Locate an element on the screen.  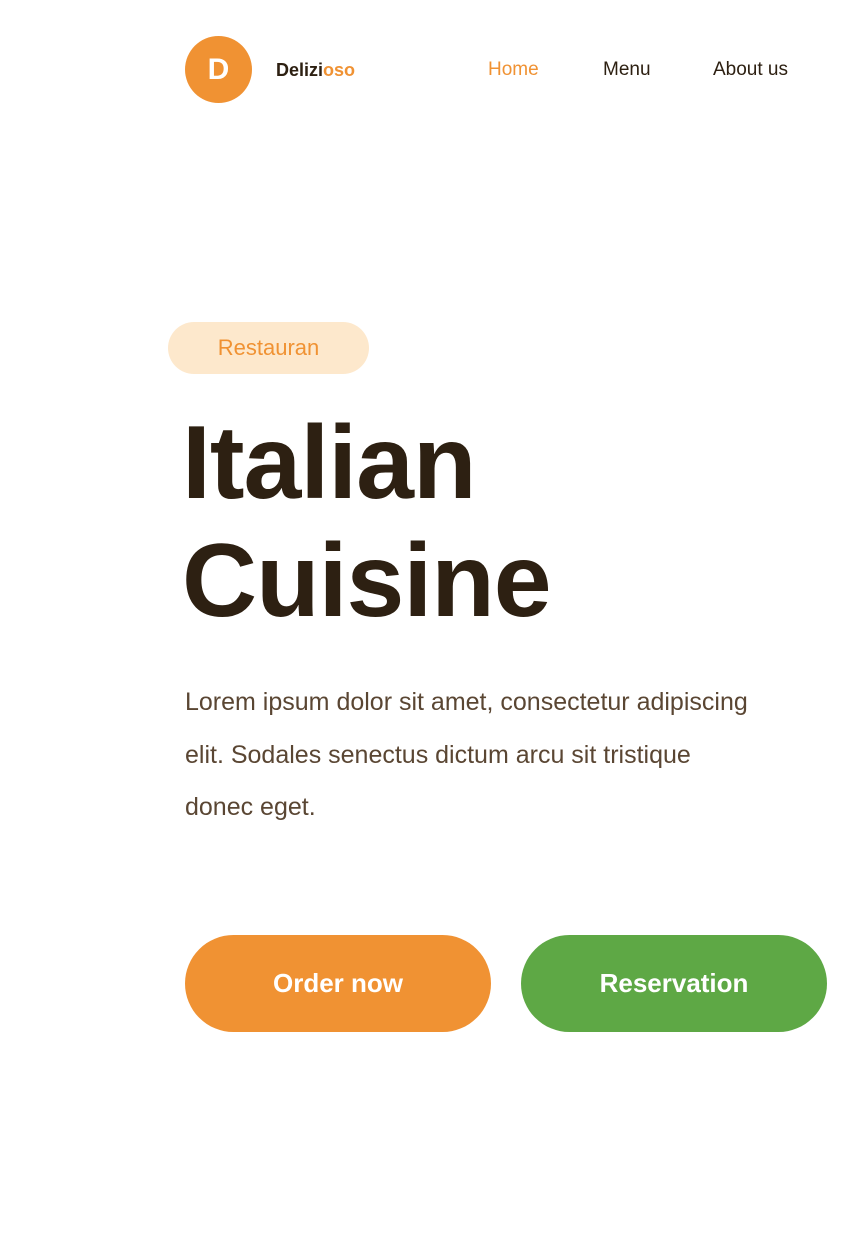
hero-title: Italian Cuisine is located at coordinates (367, 522).